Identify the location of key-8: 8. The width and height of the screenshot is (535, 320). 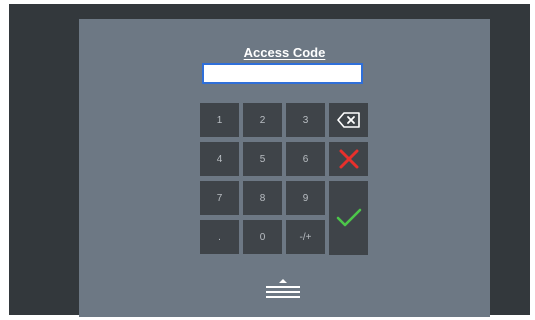
(262, 198).